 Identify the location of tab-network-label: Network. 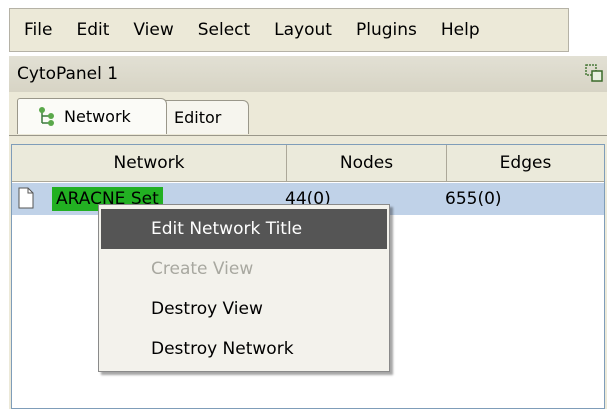
(97, 116).